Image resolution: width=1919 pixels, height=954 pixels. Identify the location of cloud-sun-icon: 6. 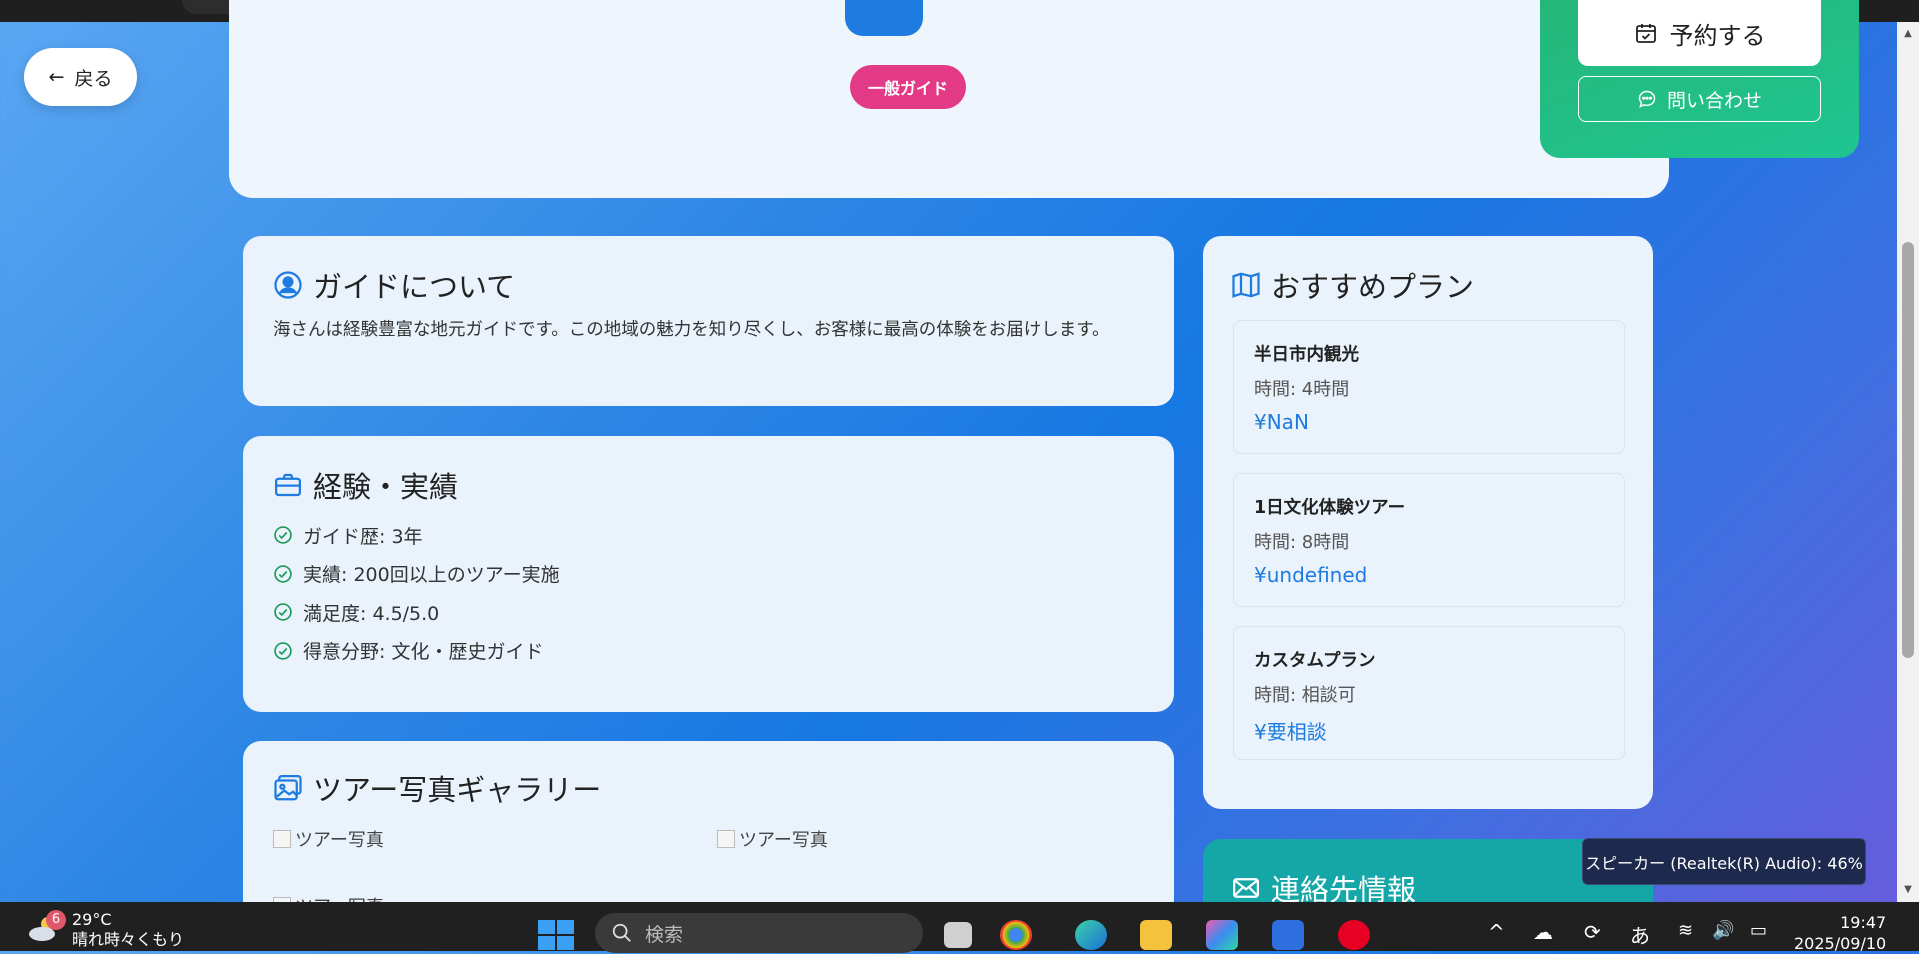
(46, 927).